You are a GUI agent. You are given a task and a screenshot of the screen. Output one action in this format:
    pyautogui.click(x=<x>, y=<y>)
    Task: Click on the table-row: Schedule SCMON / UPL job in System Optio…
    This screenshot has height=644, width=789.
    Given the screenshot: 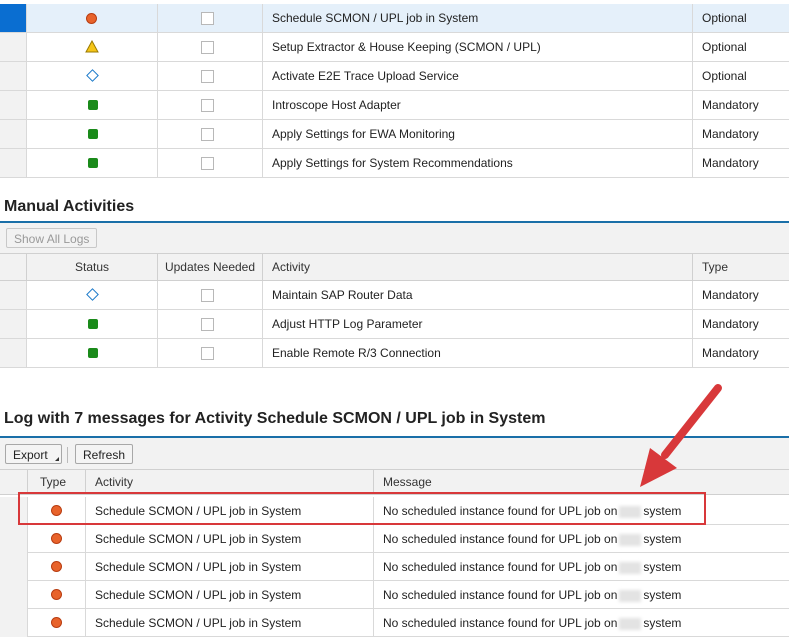 What is the action you would take?
    pyautogui.click(x=394, y=18)
    